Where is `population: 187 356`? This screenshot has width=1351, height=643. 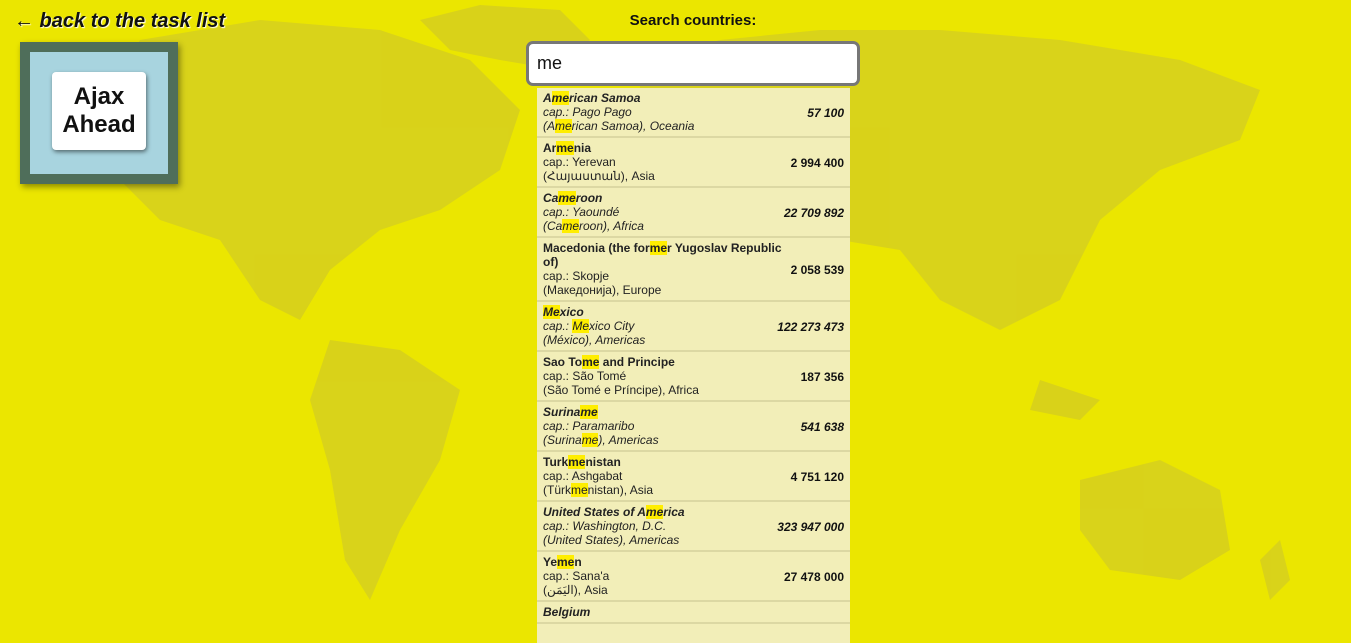 population: 187 356 is located at coordinates (822, 377).